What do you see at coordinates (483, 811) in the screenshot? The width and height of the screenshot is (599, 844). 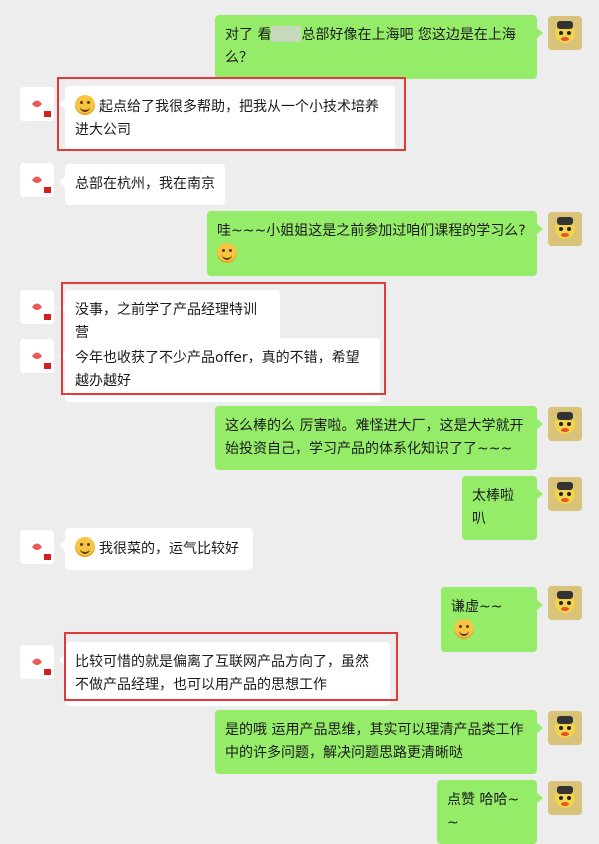 I see `message-text: 点赞 哈哈~~` at bounding box center [483, 811].